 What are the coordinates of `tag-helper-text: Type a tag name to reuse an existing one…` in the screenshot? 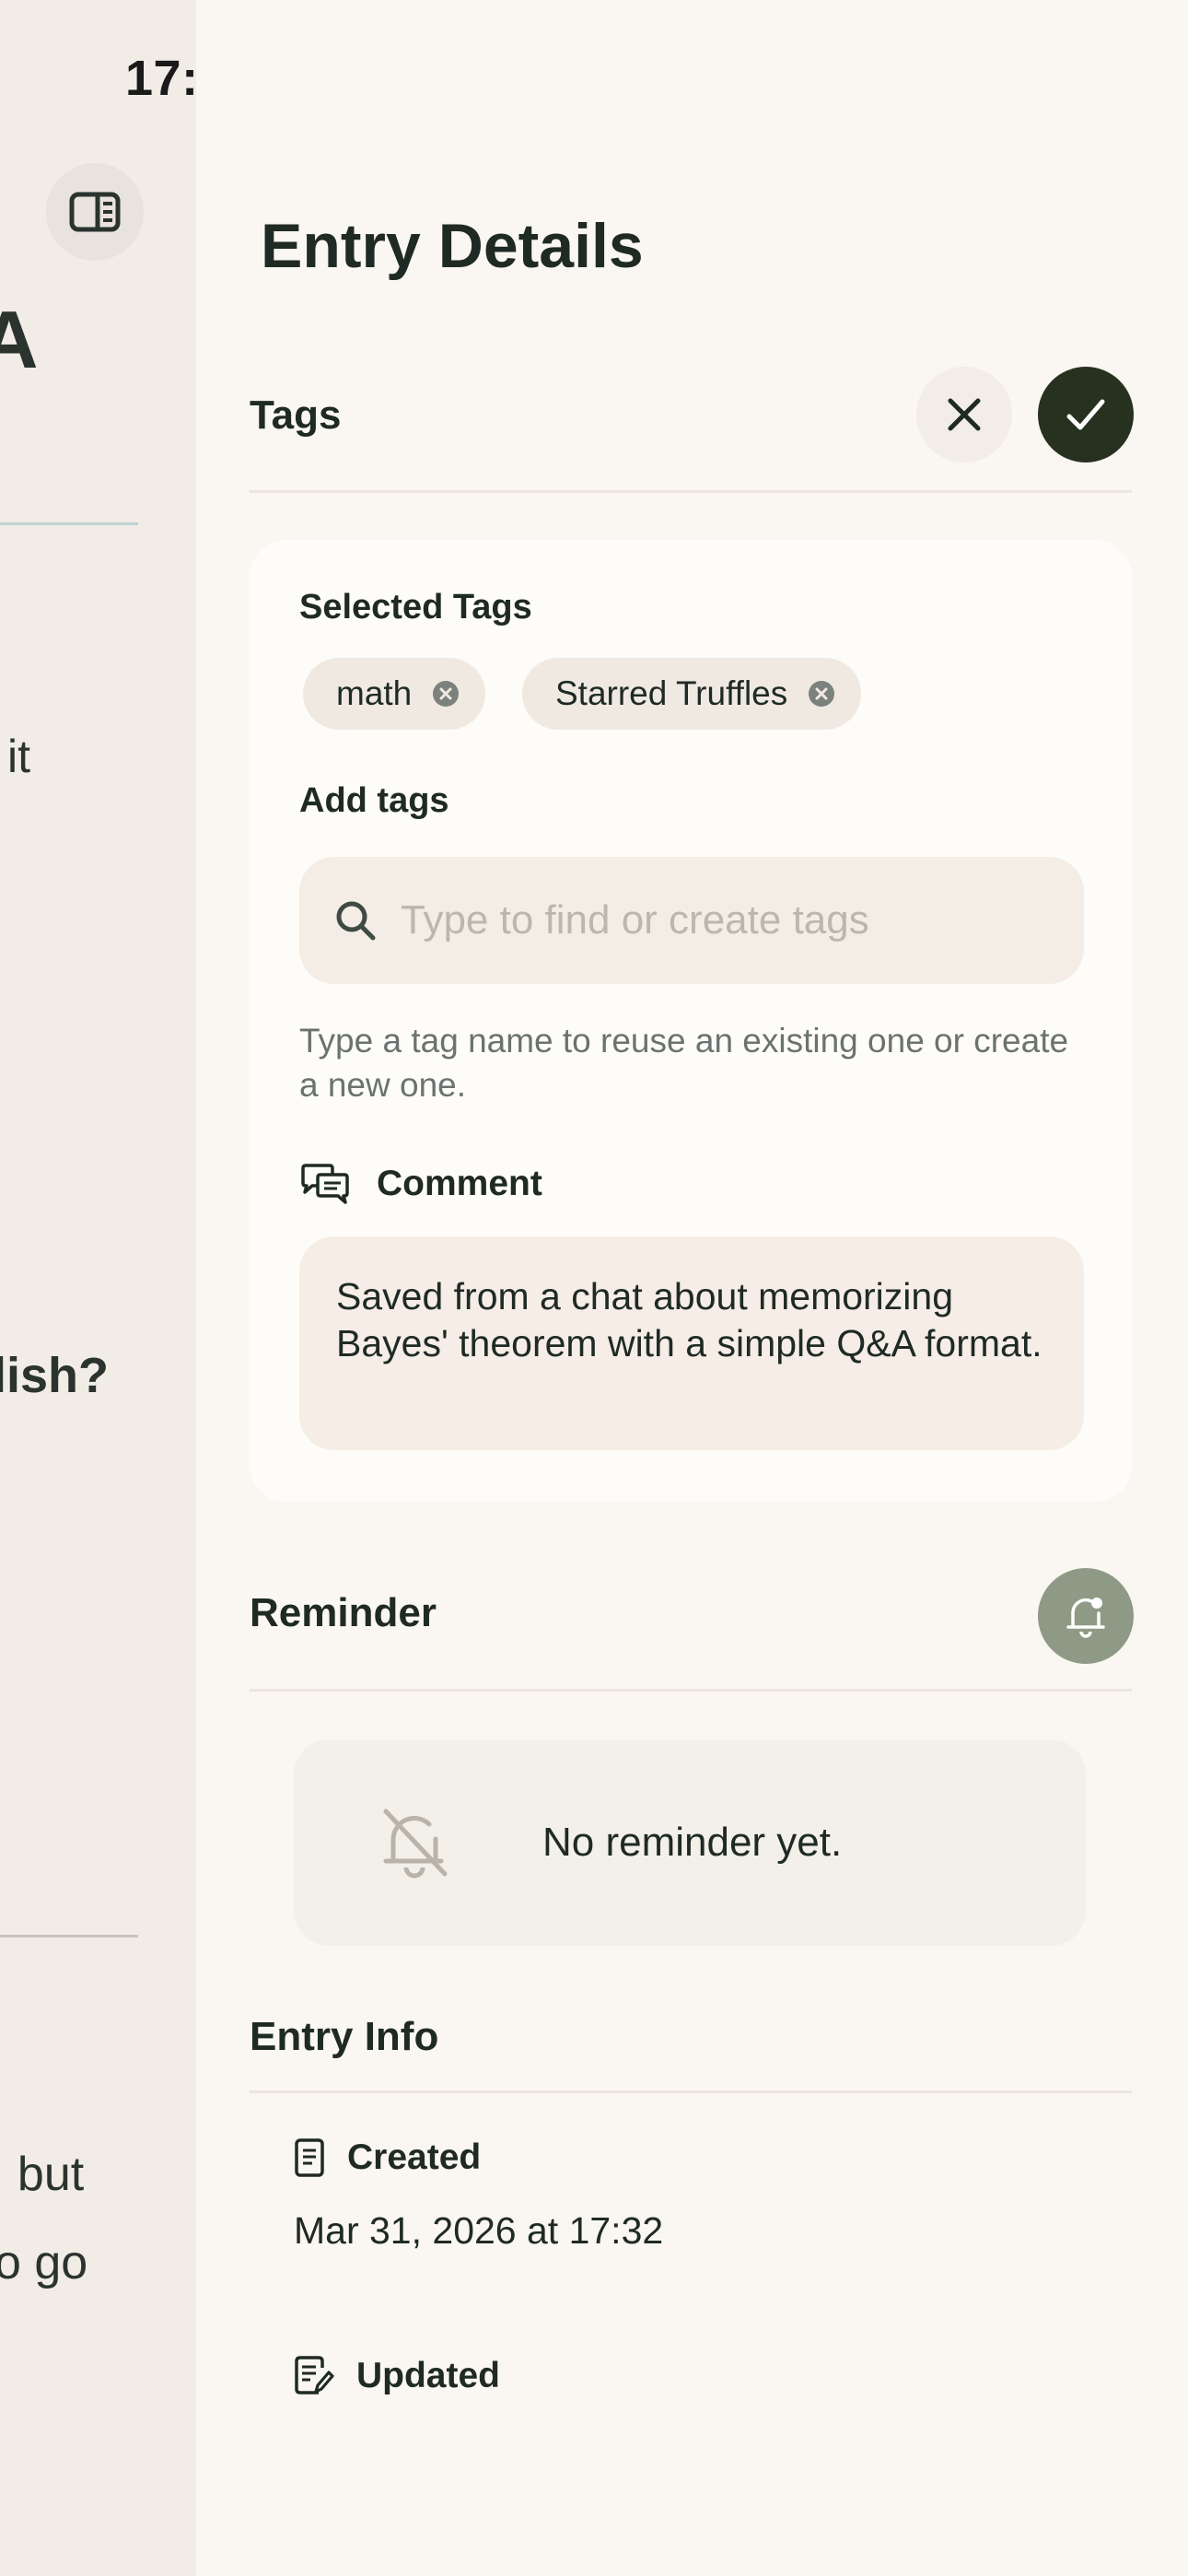 It's located at (684, 1063).